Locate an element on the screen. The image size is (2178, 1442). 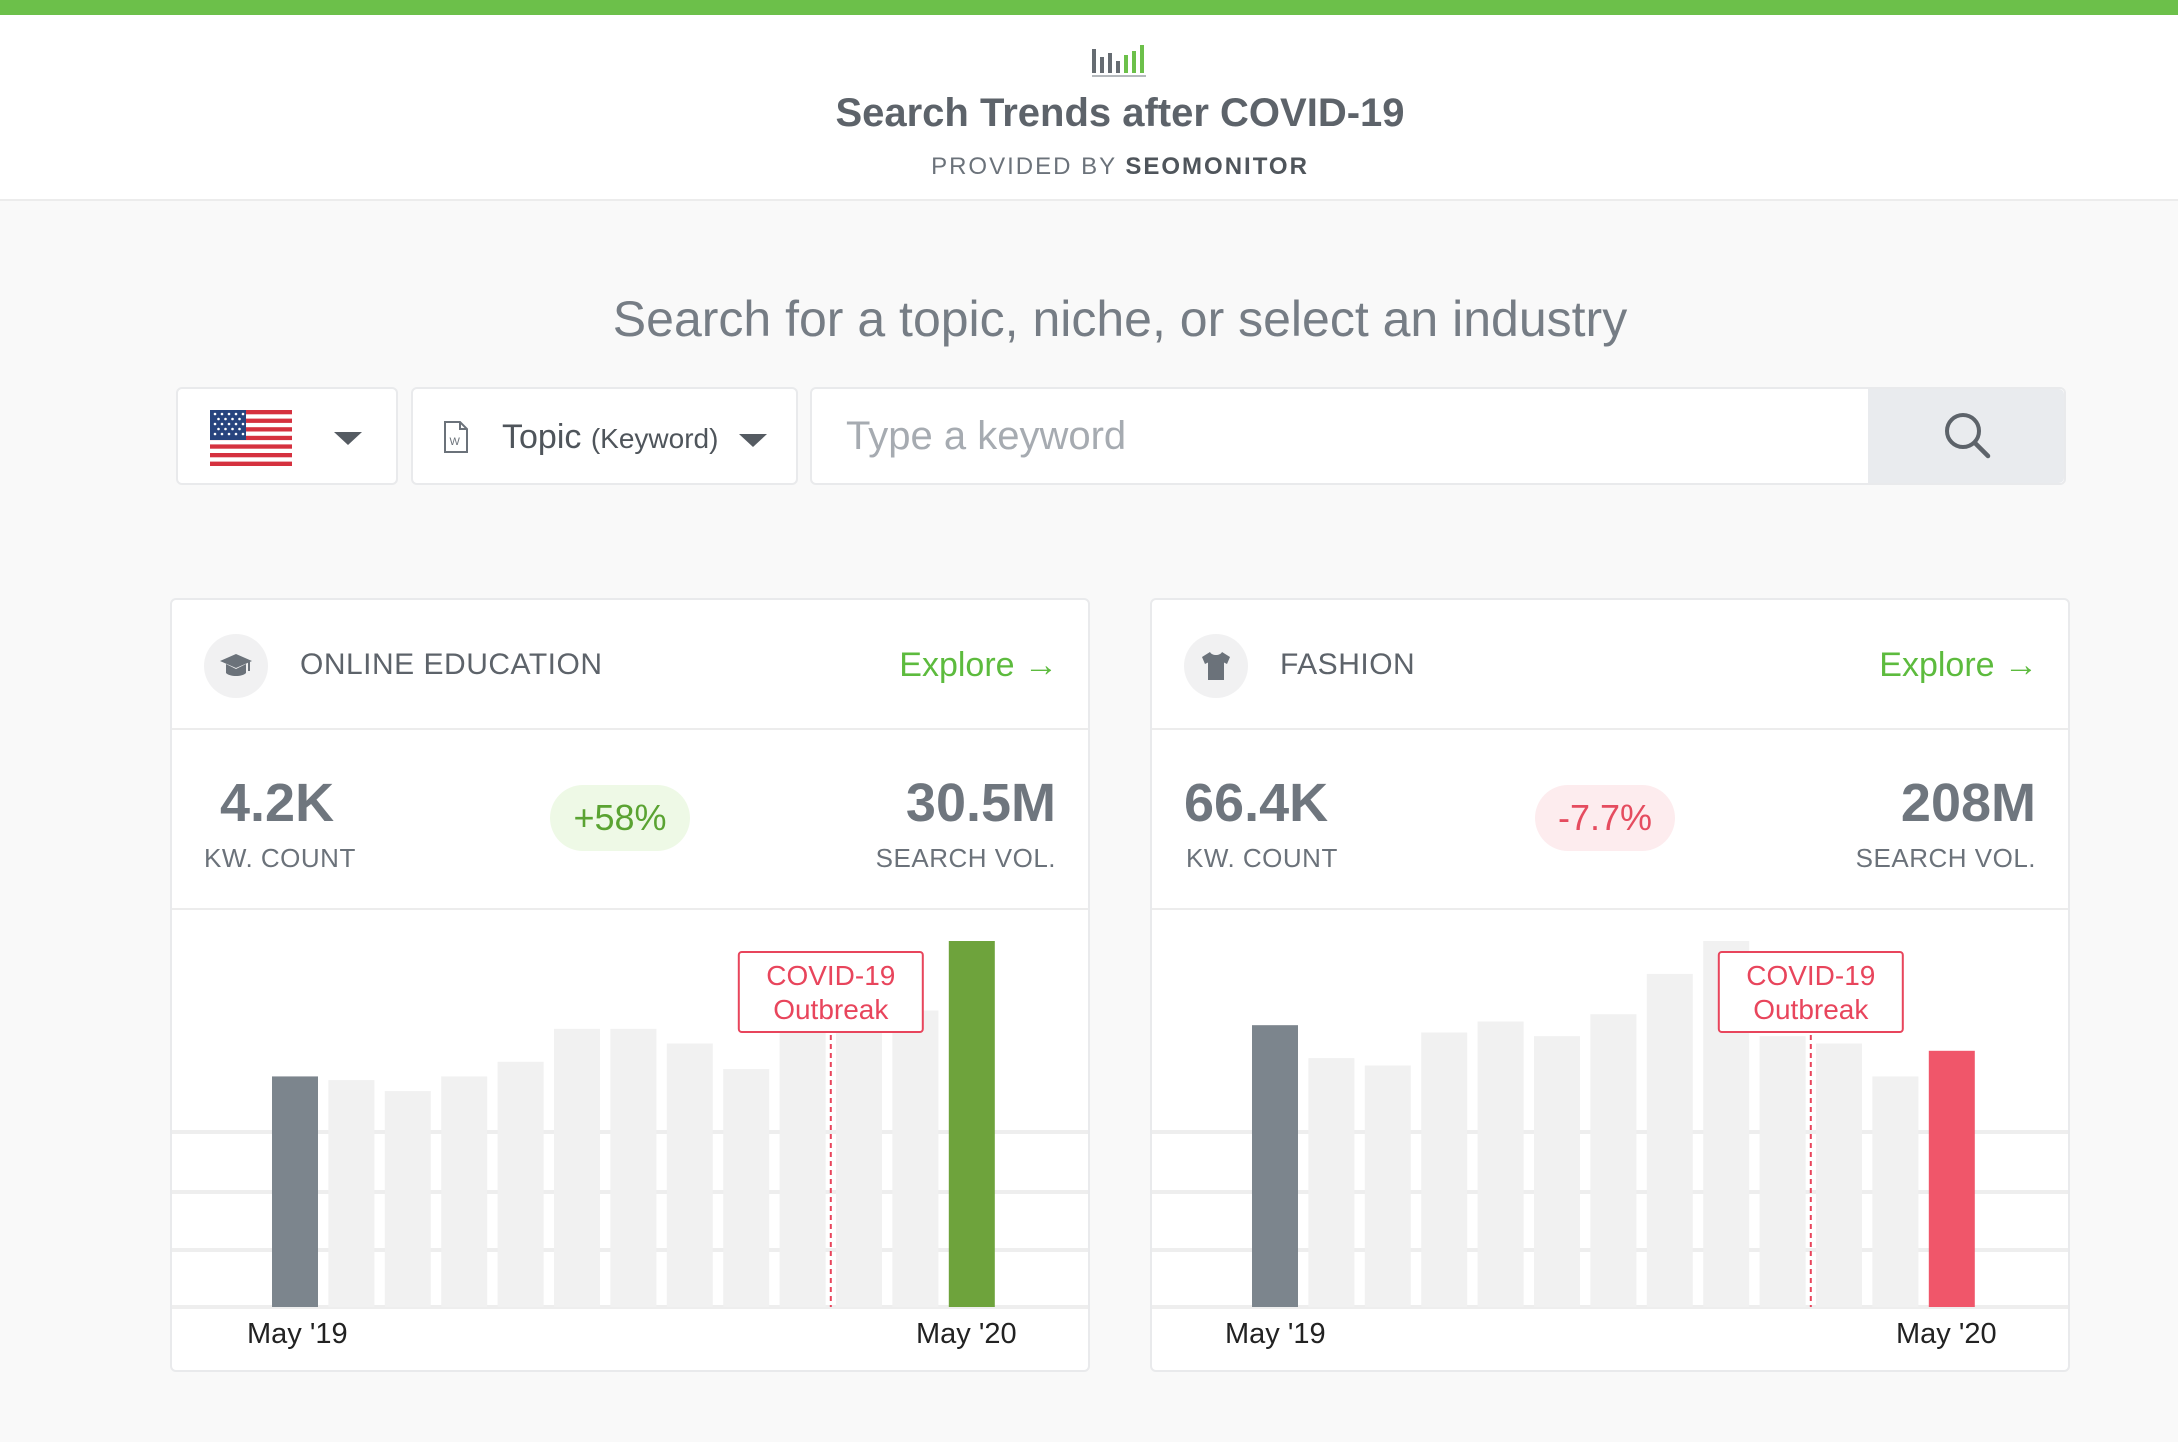
topic-type-label: Topic (Keyword) is located at coordinates (610, 437).